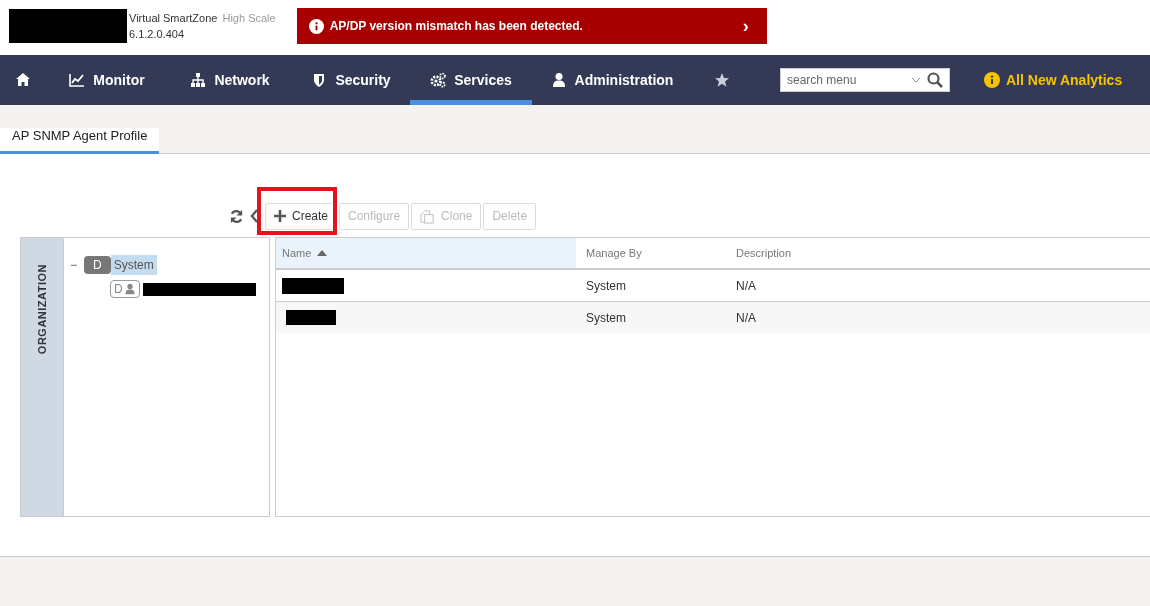 Image resolution: width=1150 pixels, height=606 pixels. I want to click on analytics-link: All New Analytics, so click(1053, 80).